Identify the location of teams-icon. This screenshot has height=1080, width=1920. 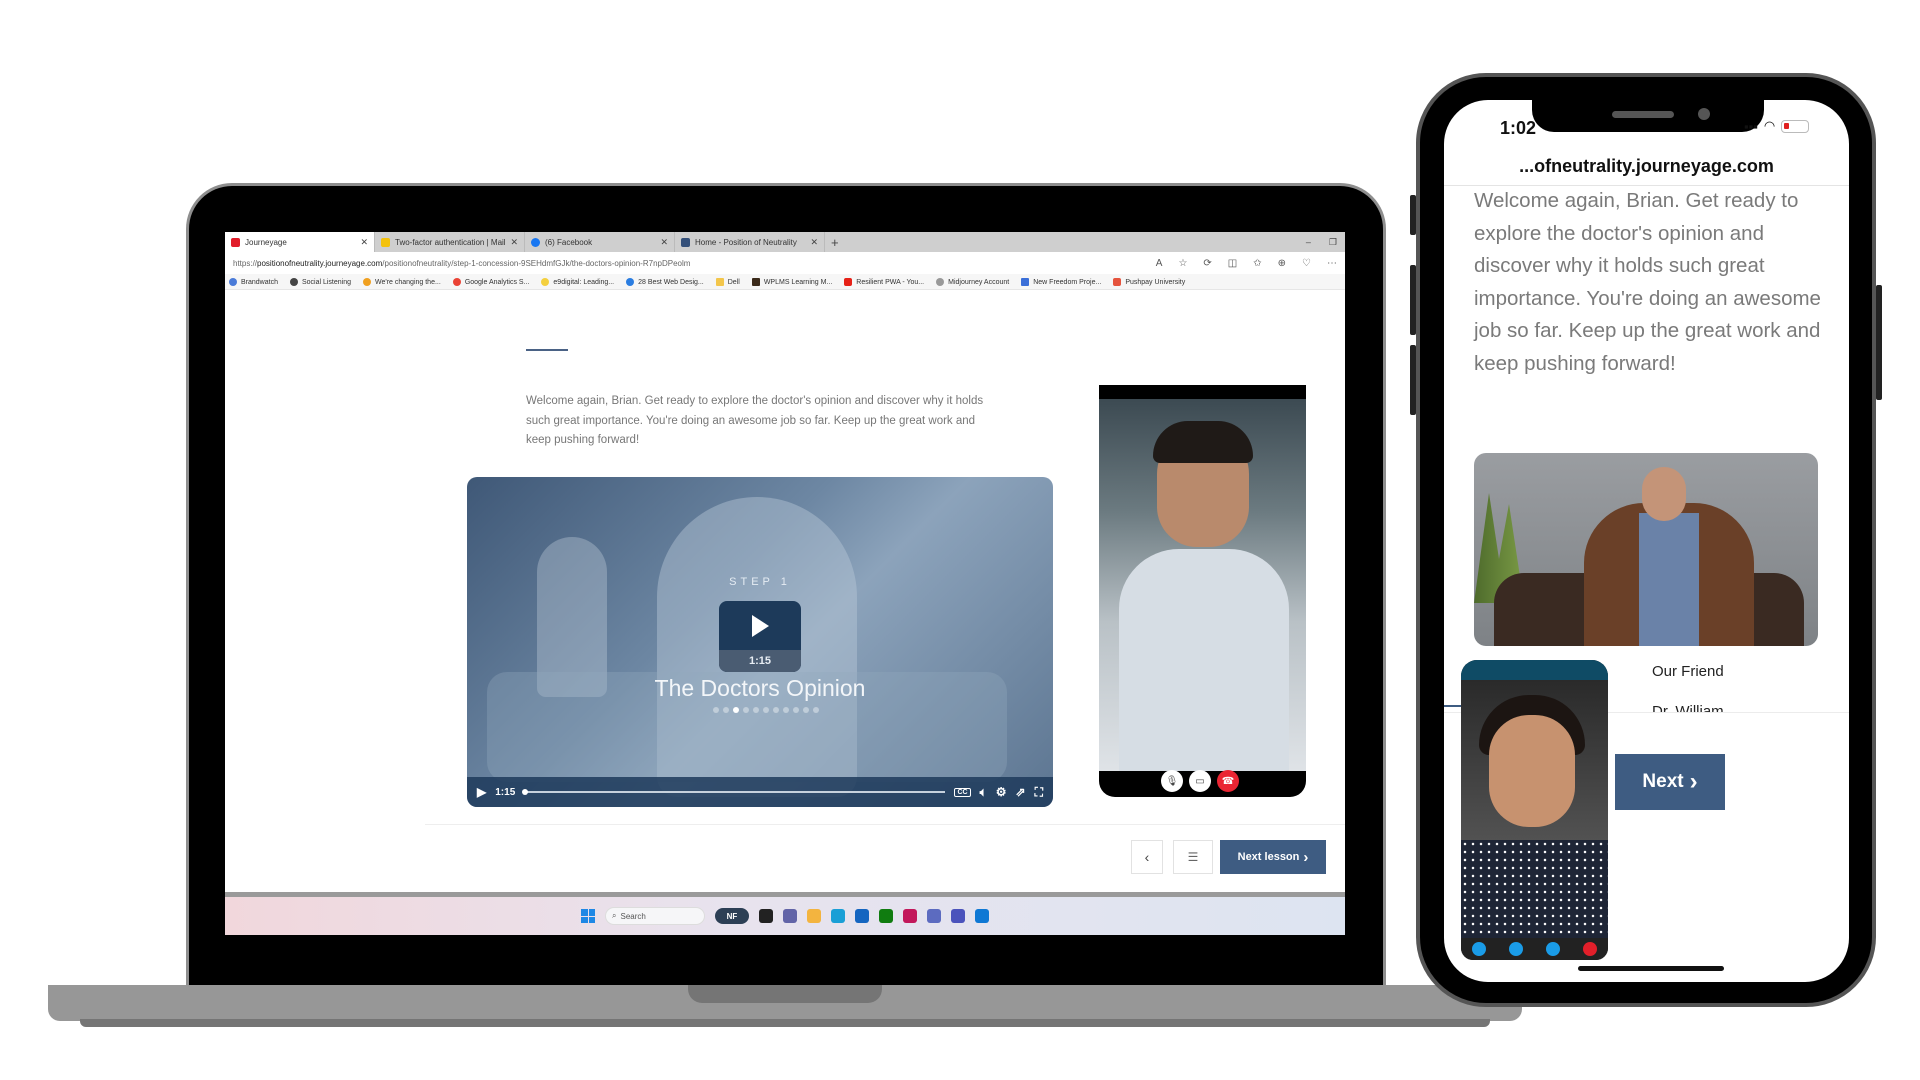
(958, 916).